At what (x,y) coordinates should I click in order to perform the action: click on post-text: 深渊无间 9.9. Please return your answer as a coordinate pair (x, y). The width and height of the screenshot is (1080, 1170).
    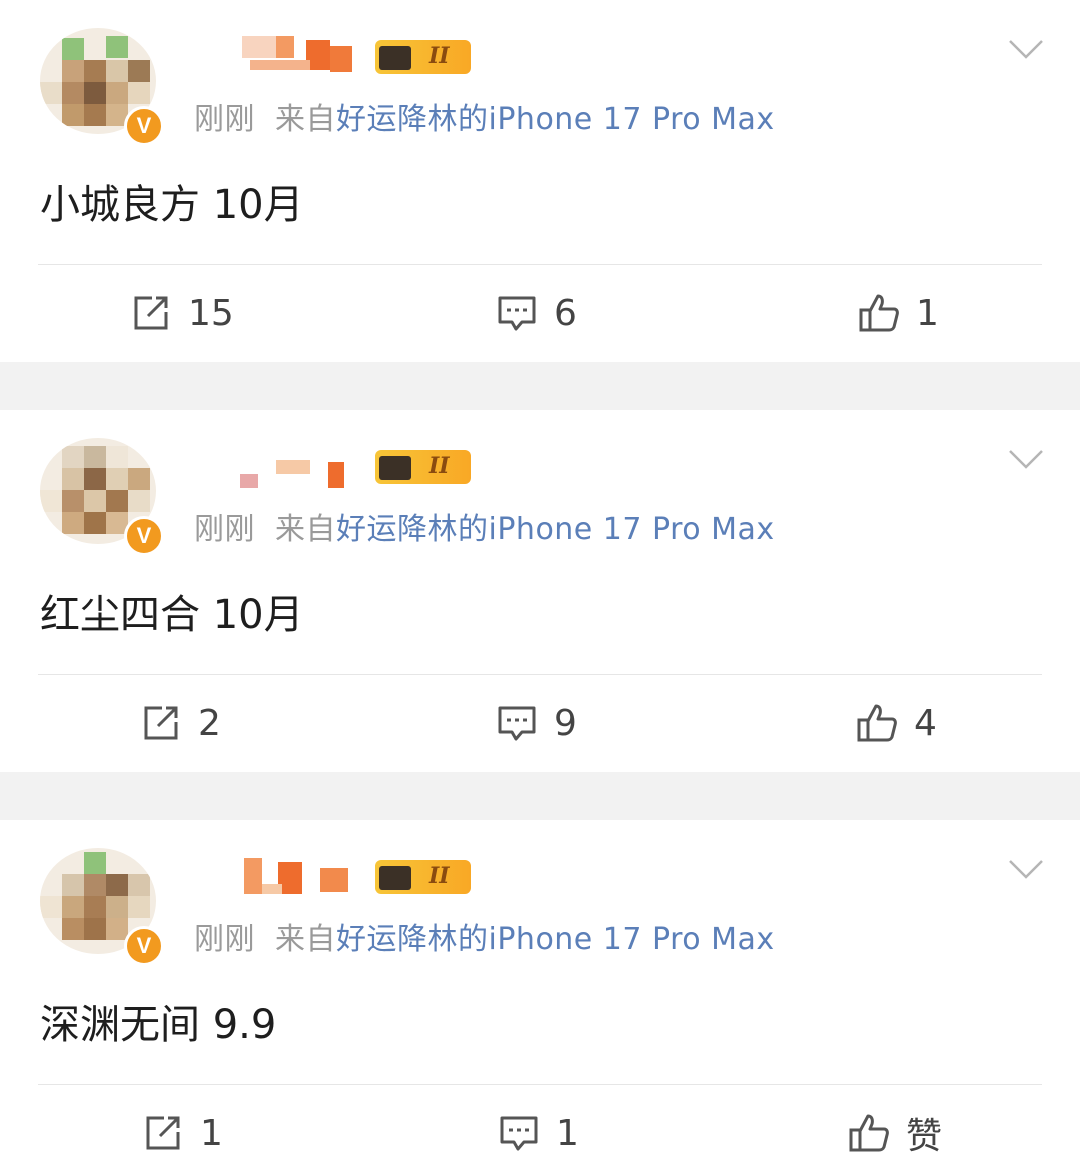
    Looking at the image, I should click on (158, 1021).